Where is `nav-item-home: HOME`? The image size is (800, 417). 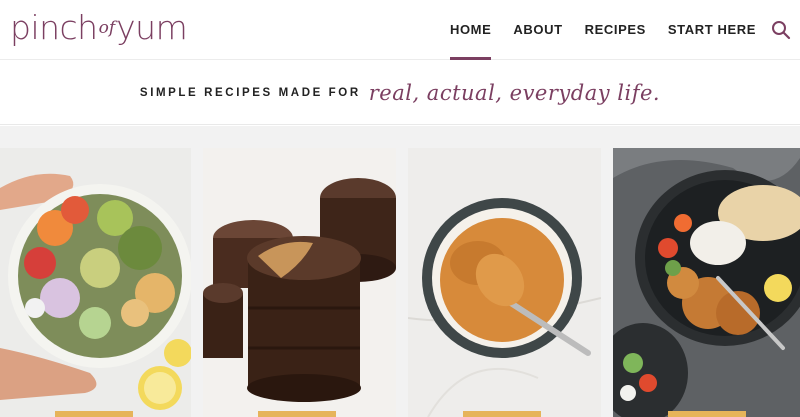
nav-item-home: HOME is located at coordinates (470, 30).